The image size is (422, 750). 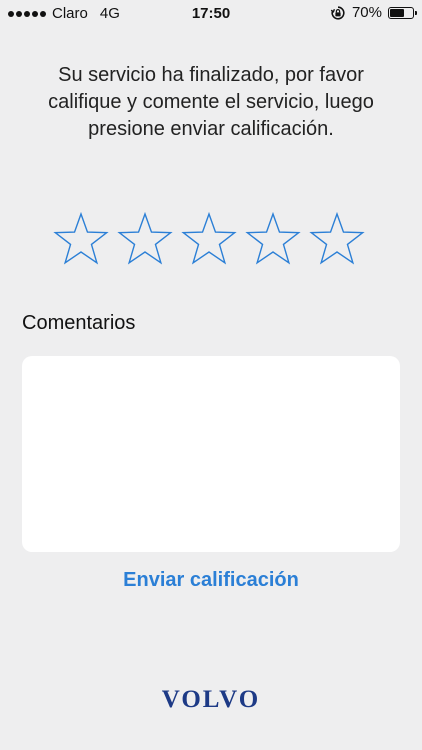 I want to click on battery-percentage: 70%, so click(x=366, y=12).